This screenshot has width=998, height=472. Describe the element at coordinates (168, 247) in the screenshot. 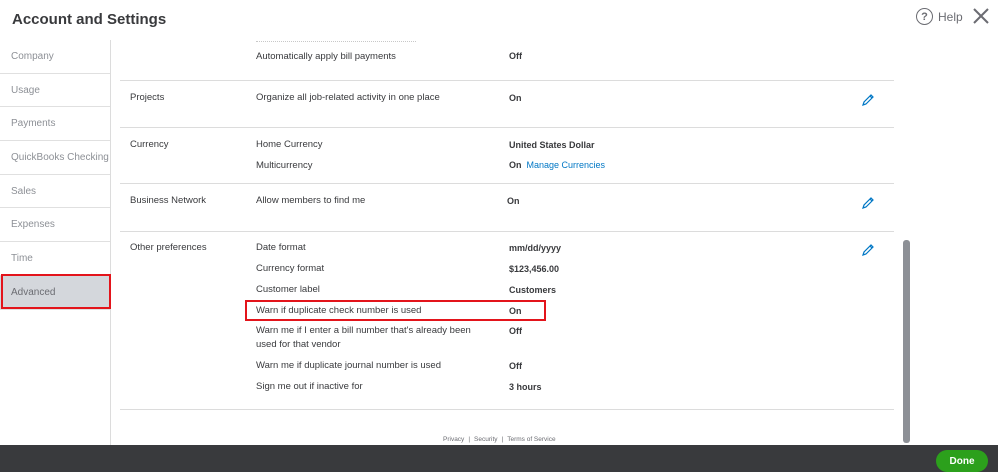

I see `section-title: Other preferences` at that location.